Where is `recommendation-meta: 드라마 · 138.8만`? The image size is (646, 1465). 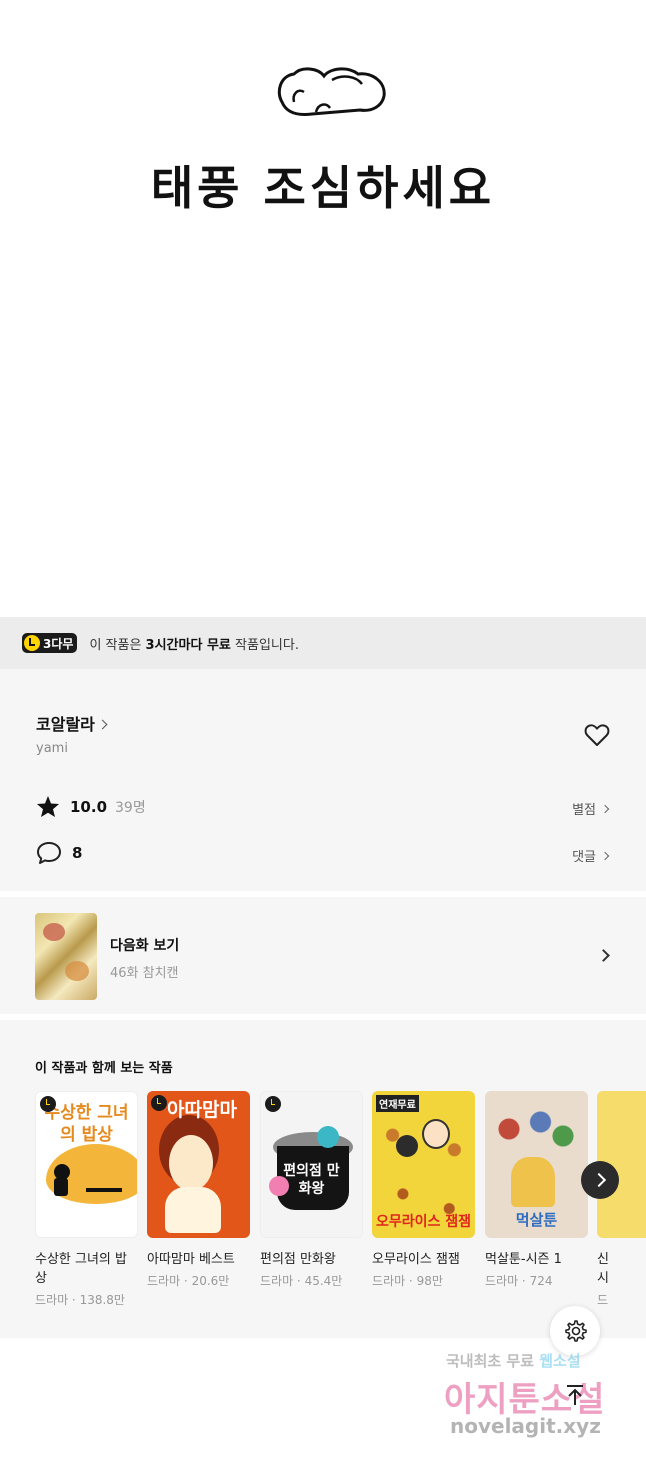 recommendation-meta: 드라마 · 138.8만 is located at coordinates (80, 1300).